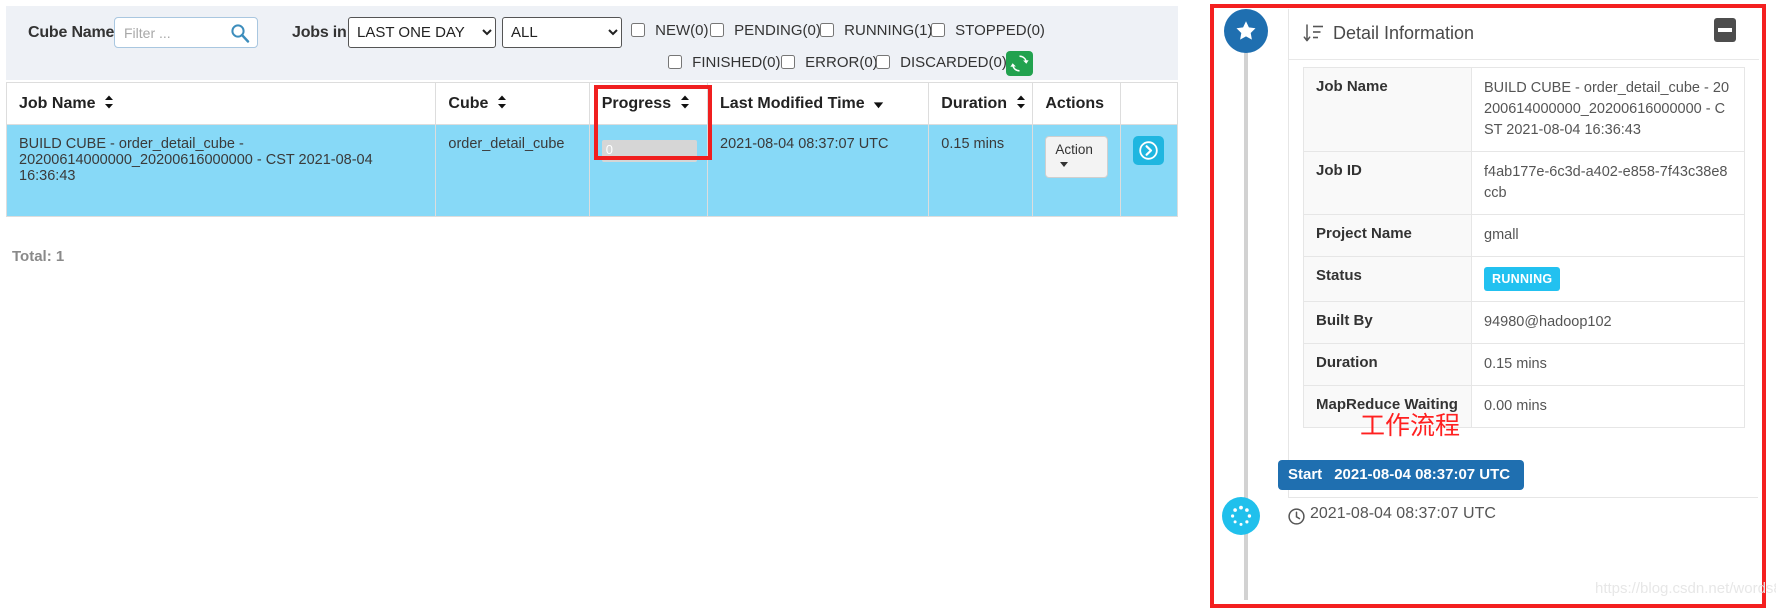 The width and height of the screenshot is (1776, 613). I want to click on detail-key: Status, so click(1387, 279).